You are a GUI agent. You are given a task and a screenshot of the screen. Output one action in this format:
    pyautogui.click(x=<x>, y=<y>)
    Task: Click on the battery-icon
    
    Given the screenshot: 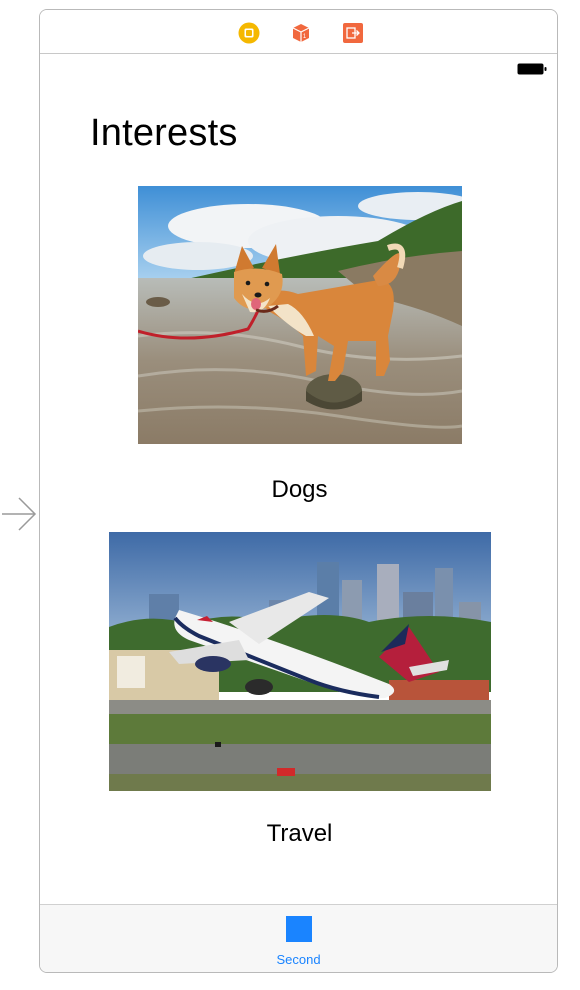 What is the action you would take?
    pyautogui.click(x=532, y=69)
    